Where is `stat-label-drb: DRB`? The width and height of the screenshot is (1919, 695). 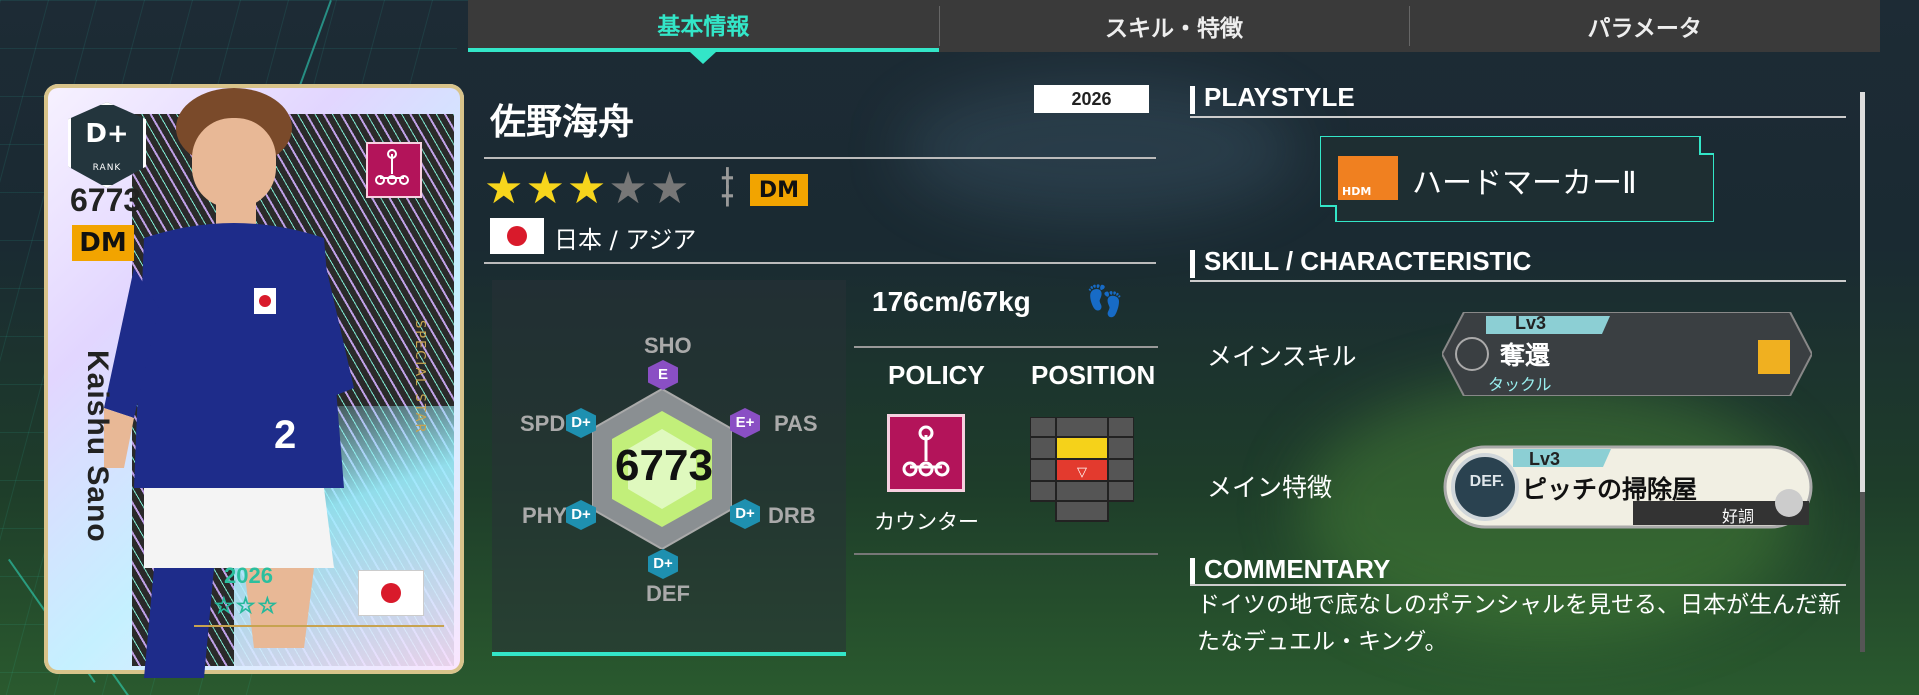 stat-label-drb: DRB is located at coordinates (792, 515).